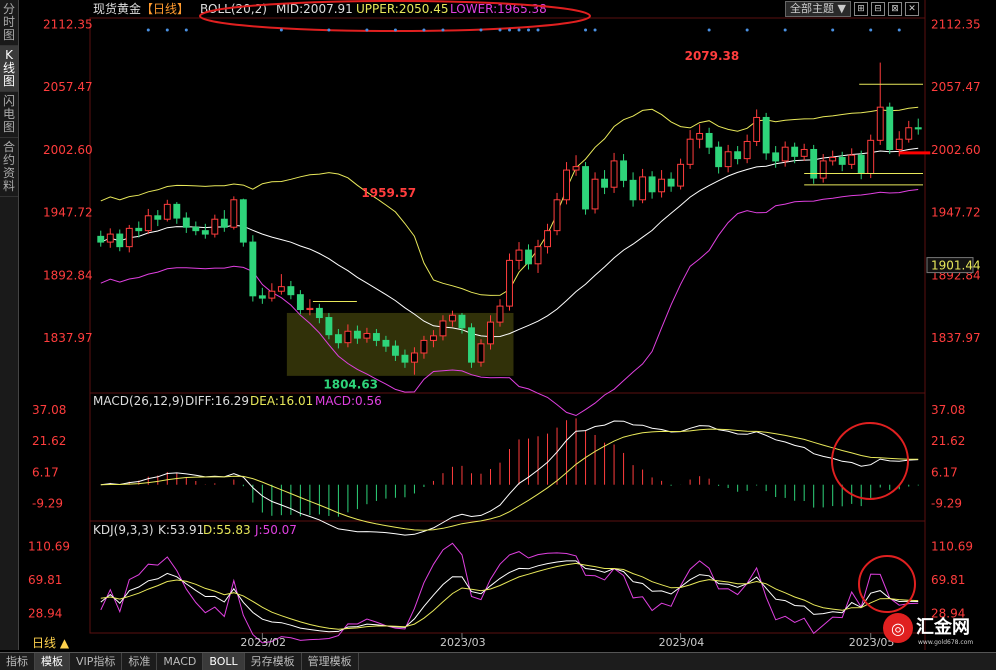  Describe the element at coordinates (911, 9) in the screenshot. I see `close-button: ✕` at that location.